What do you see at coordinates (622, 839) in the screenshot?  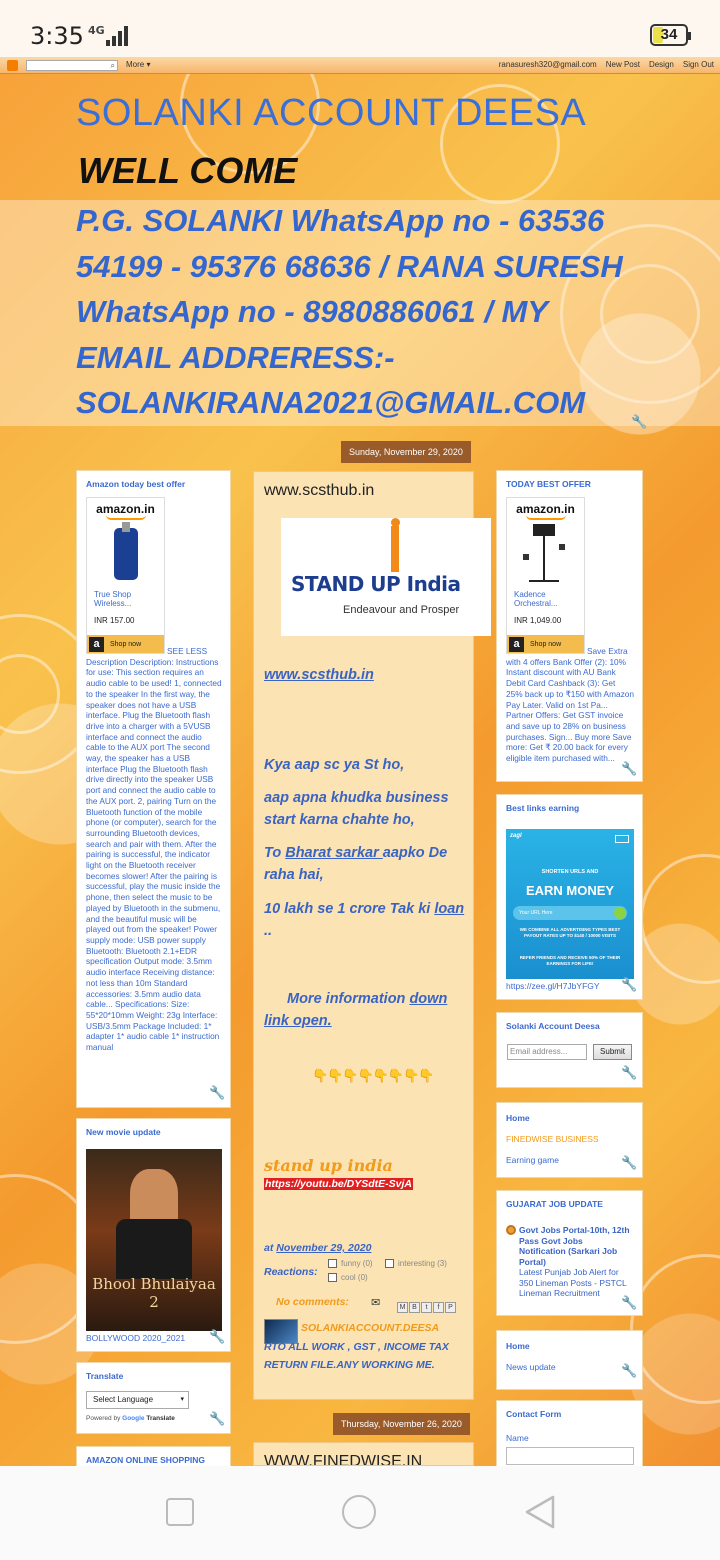 I see `menu-icon` at bounding box center [622, 839].